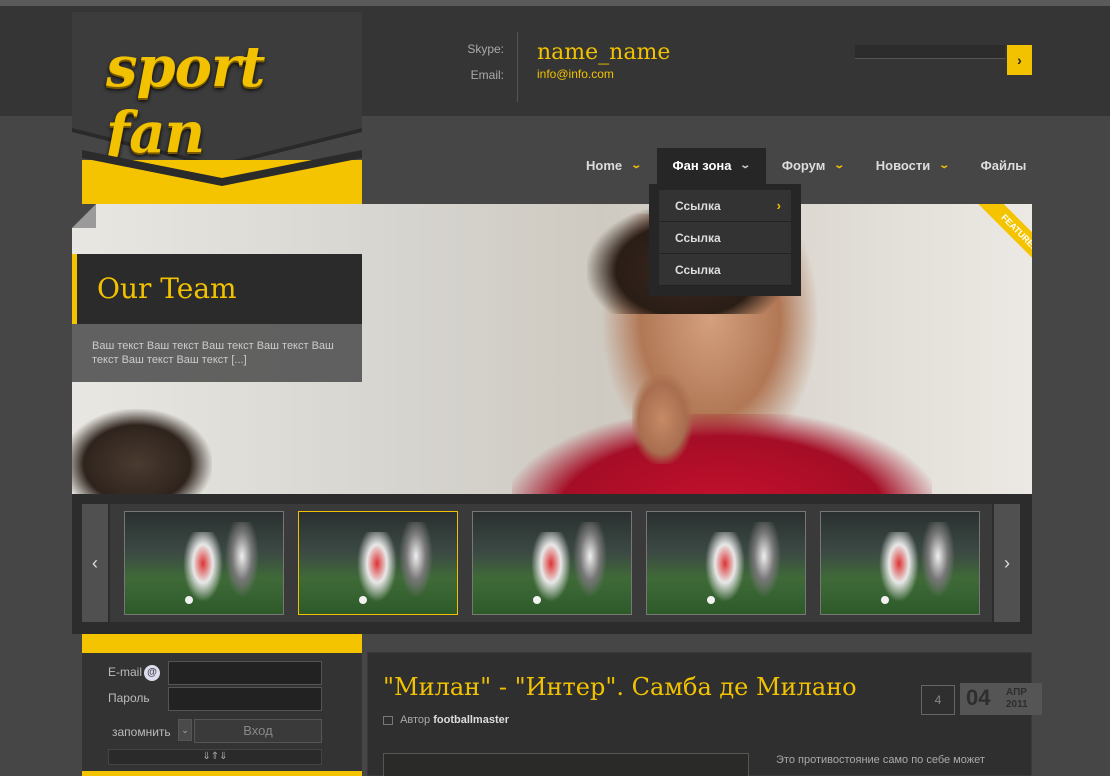 This screenshot has height=776, width=1110. Describe the element at coordinates (485, 49) in the screenshot. I see `skype-label: Skype:` at that location.